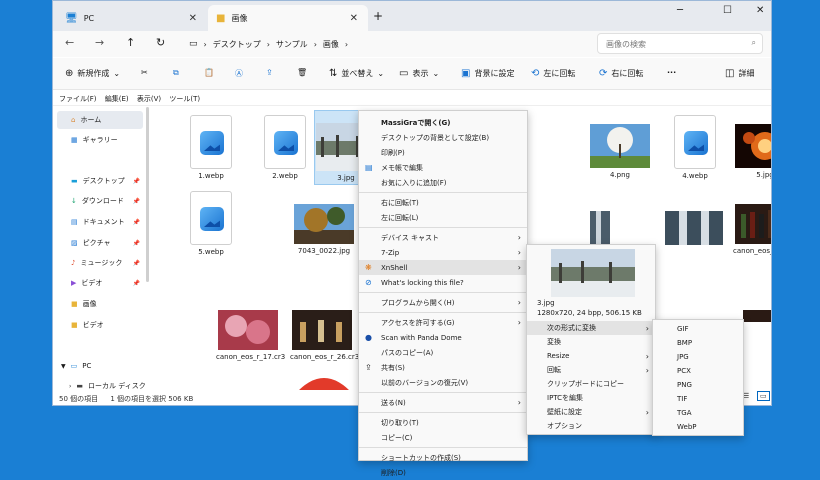 The height and width of the screenshot is (480, 820). Describe the element at coordinates (698, 357) in the screenshot. I see `menu-item-format-jpg: JPG` at that location.